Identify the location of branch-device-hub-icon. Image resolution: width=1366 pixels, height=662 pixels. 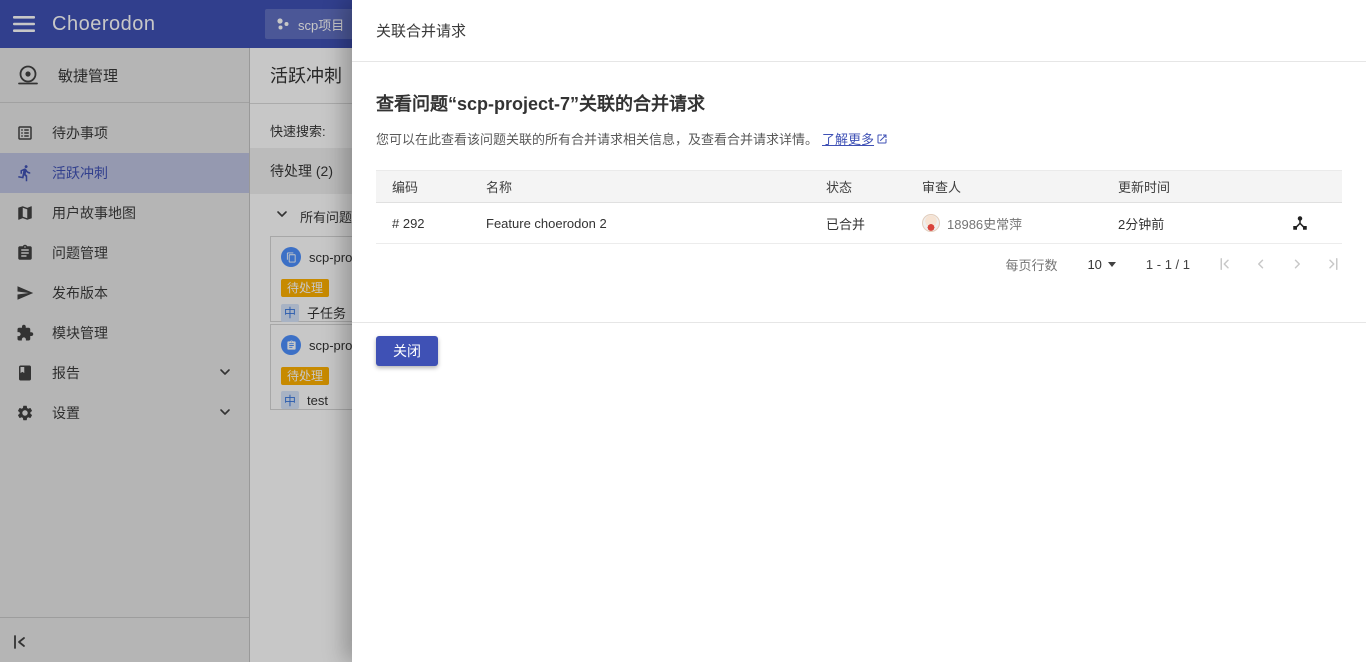
(1300, 223).